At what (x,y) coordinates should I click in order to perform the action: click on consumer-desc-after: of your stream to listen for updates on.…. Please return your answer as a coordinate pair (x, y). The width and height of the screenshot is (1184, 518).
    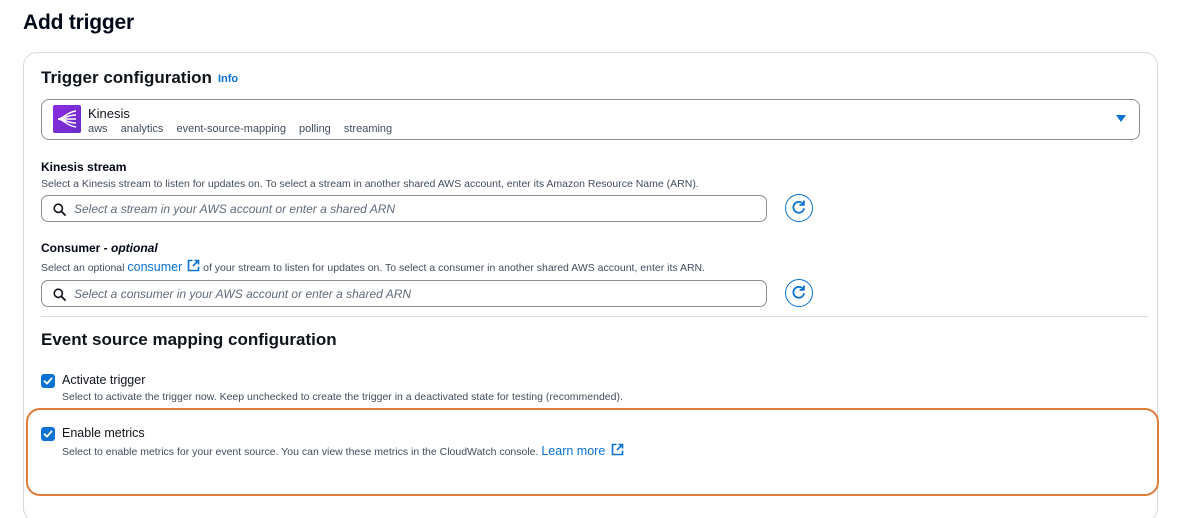
    Looking at the image, I should click on (453, 268).